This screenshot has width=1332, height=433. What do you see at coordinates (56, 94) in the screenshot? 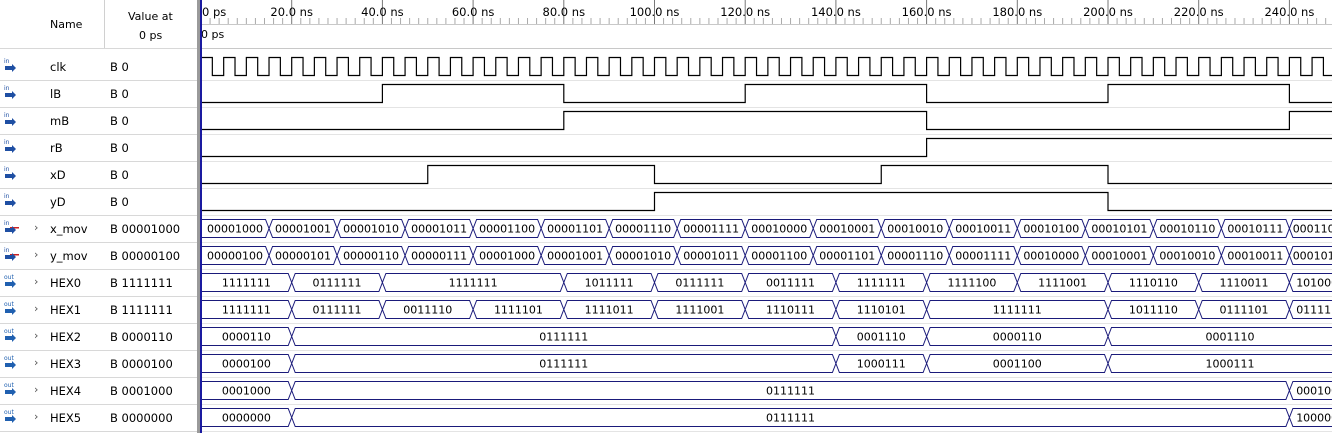
I see `signal-name: lB` at bounding box center [56, 94].